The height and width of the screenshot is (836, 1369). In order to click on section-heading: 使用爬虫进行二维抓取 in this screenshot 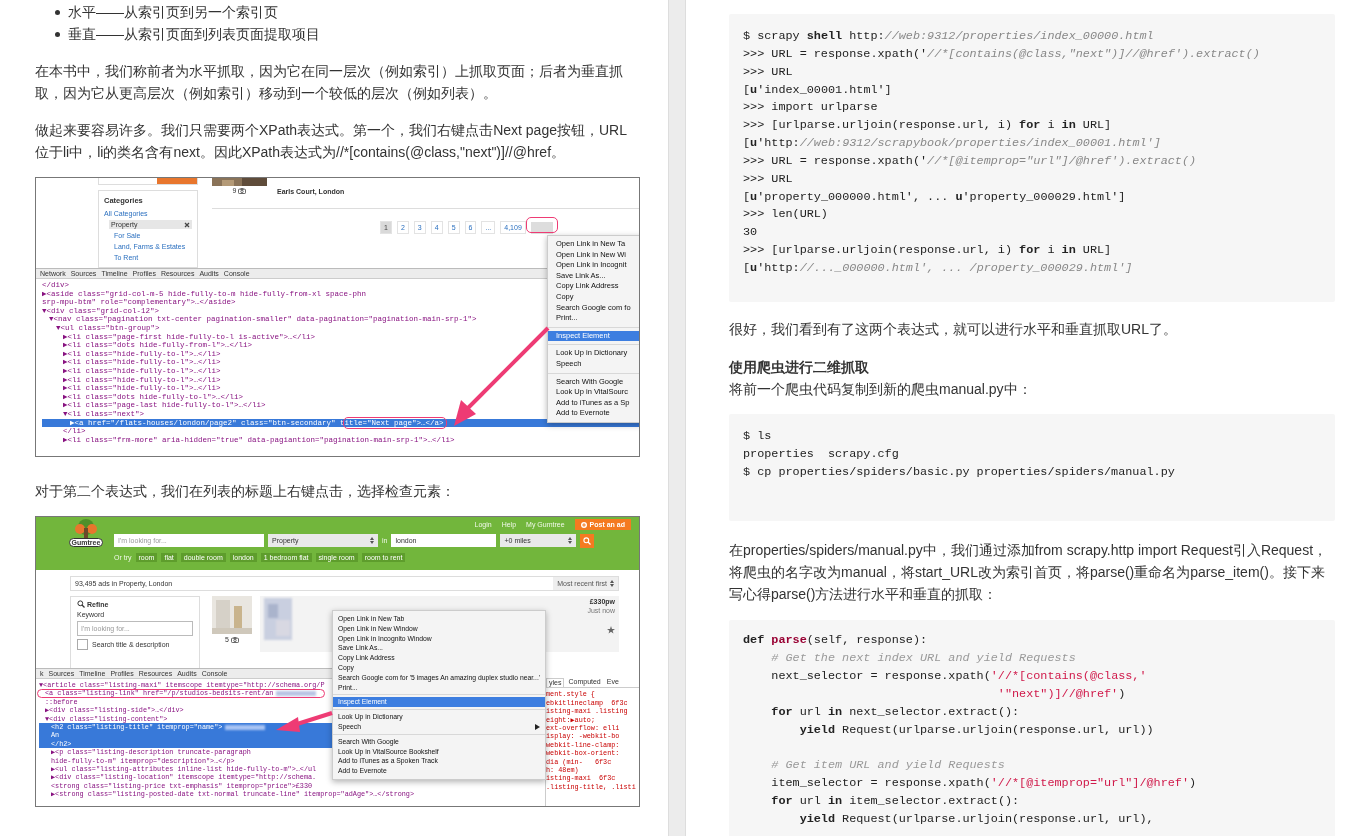, I will do `click(799, 367)`.